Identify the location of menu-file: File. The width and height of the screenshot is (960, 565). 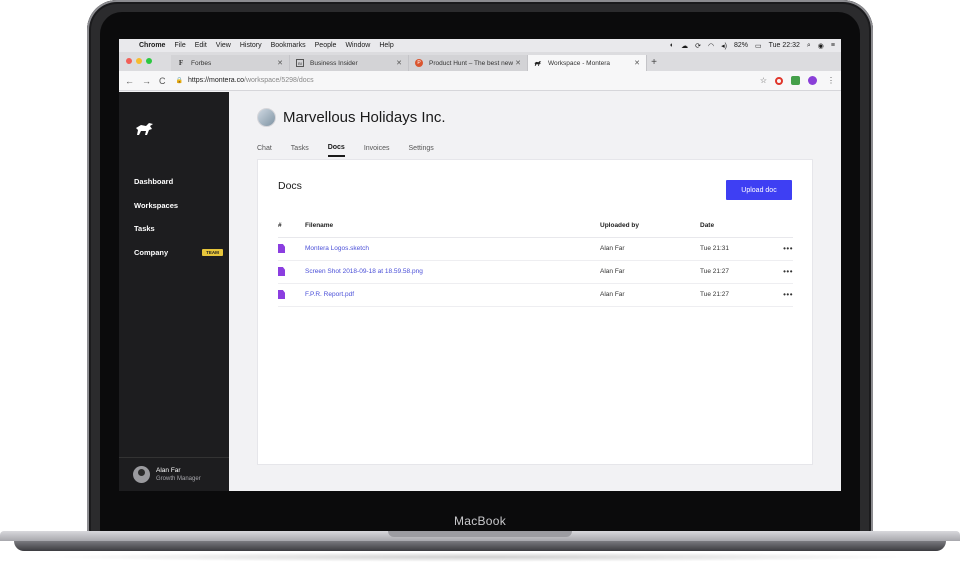
(179, 45).